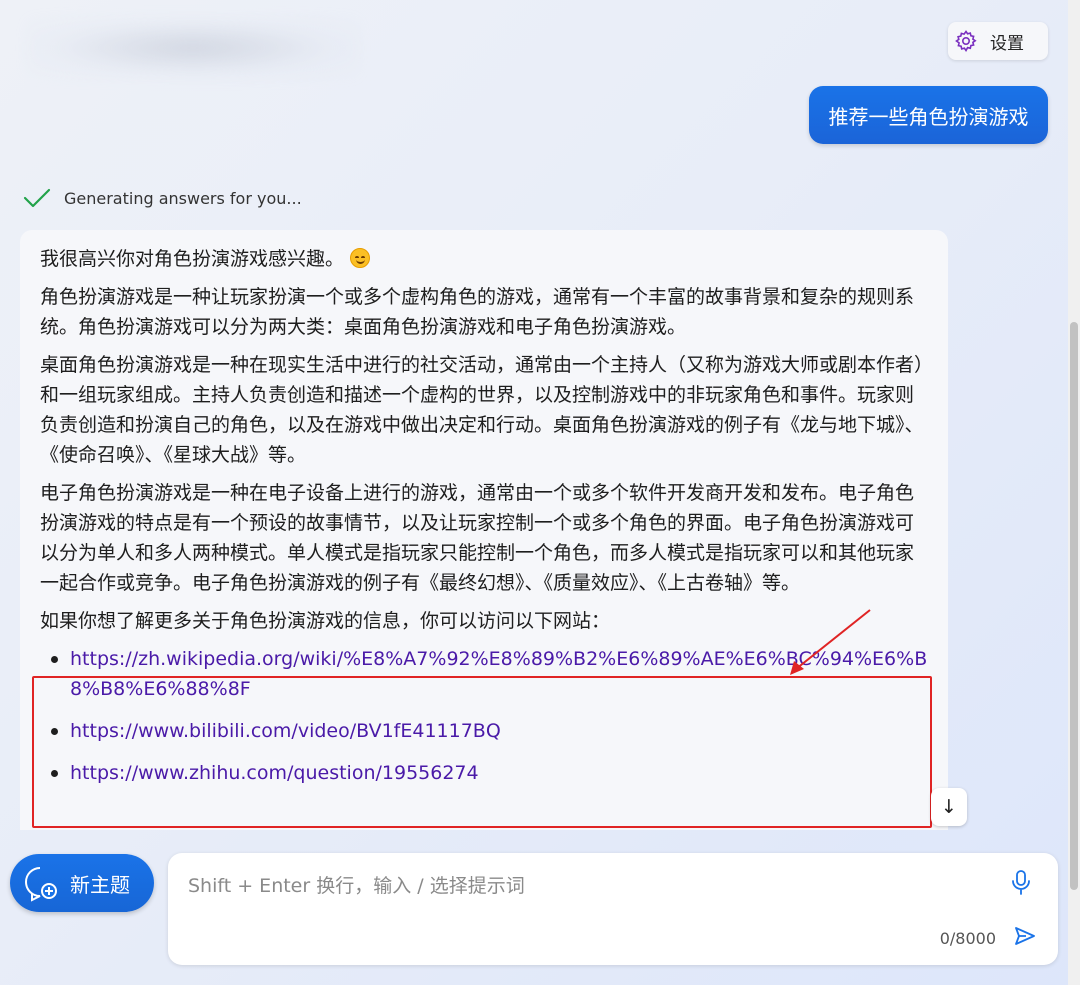  I want to click on scroll-down-button: ↓, so click(949, 807).